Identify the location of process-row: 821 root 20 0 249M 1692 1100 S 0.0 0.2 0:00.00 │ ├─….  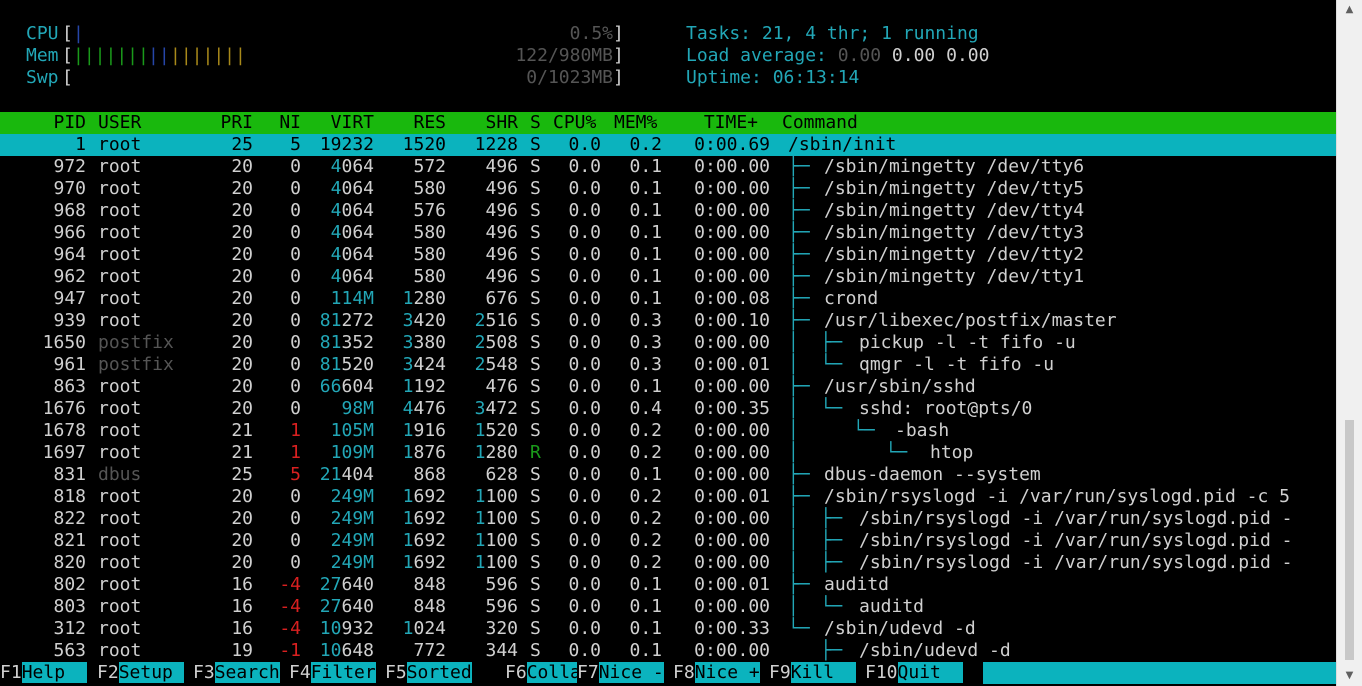
(668, 541).